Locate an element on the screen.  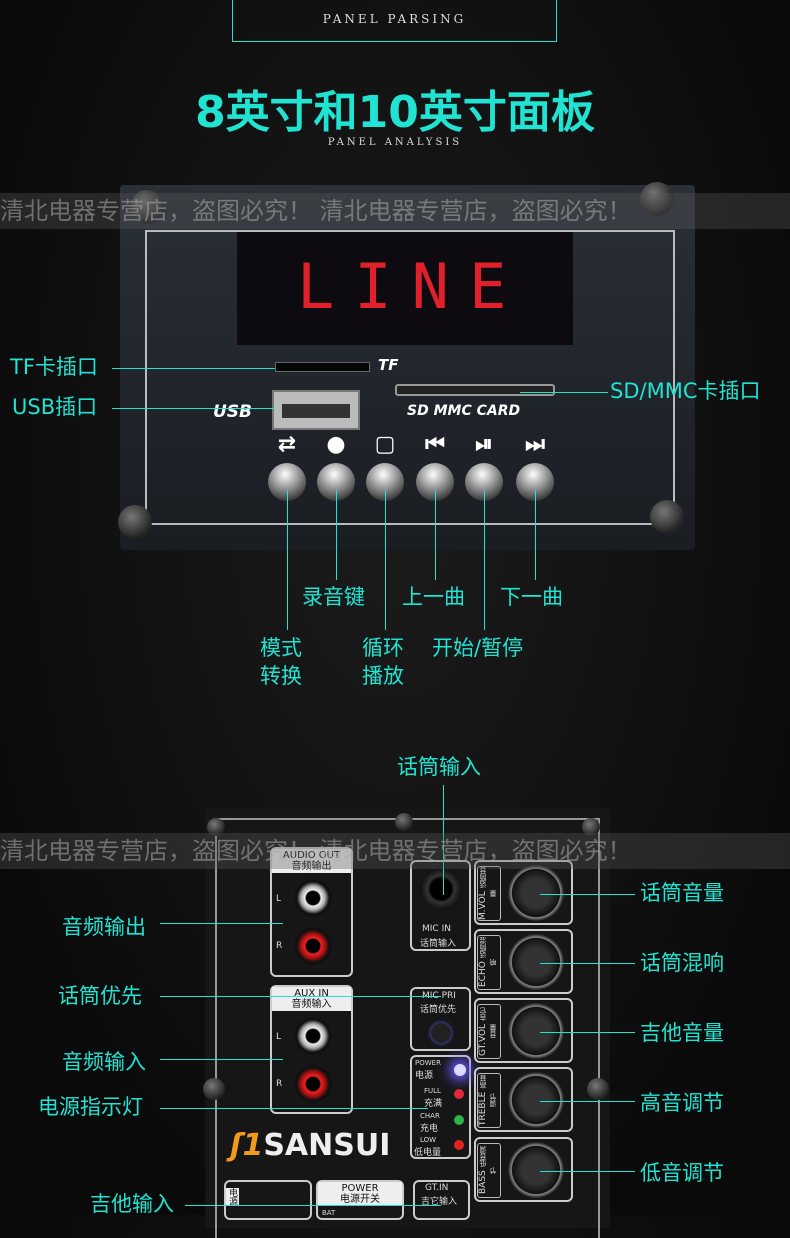
label-bass: 低音调节 is located at coordinates (682, 1173).